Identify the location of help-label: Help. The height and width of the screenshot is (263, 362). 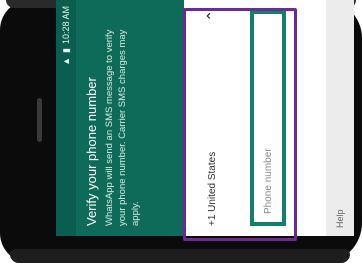
(340, 218).